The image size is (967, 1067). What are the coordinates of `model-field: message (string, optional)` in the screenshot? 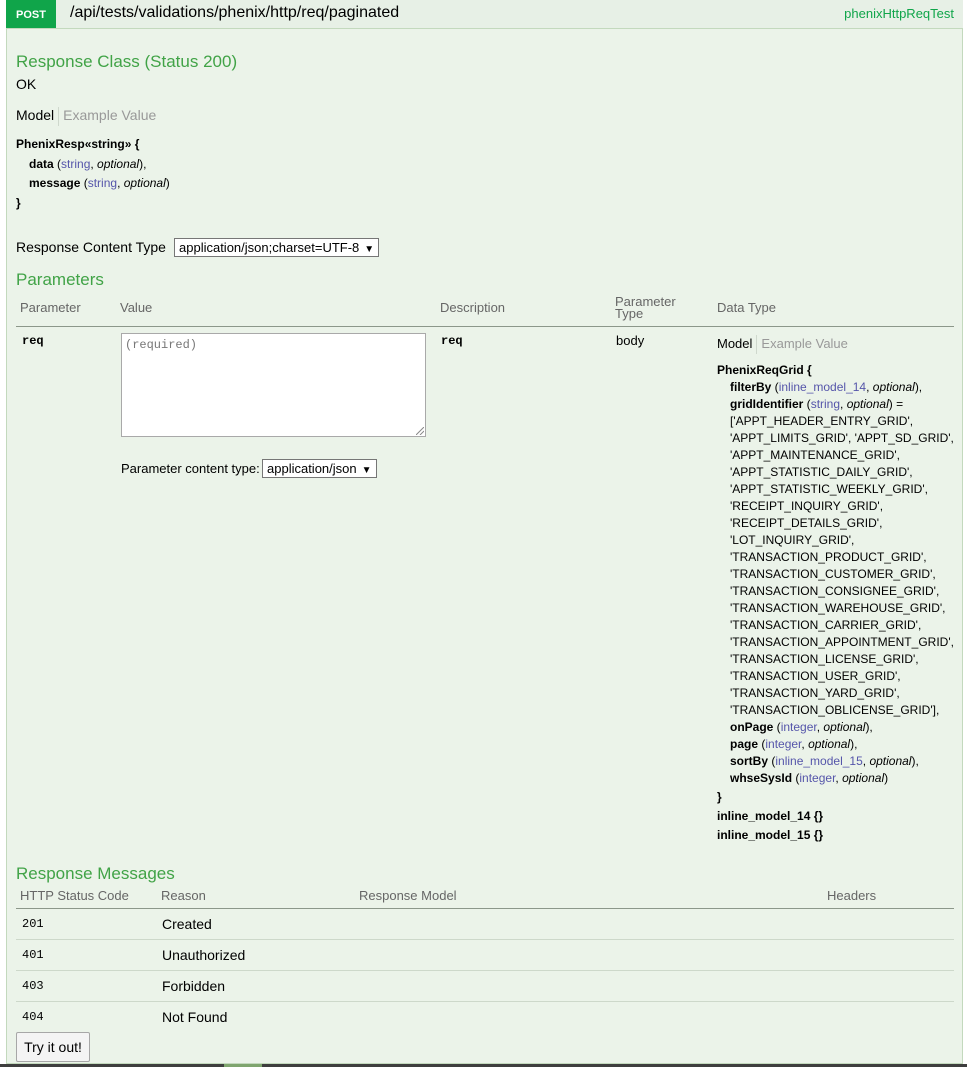 It's located at (99, 183).